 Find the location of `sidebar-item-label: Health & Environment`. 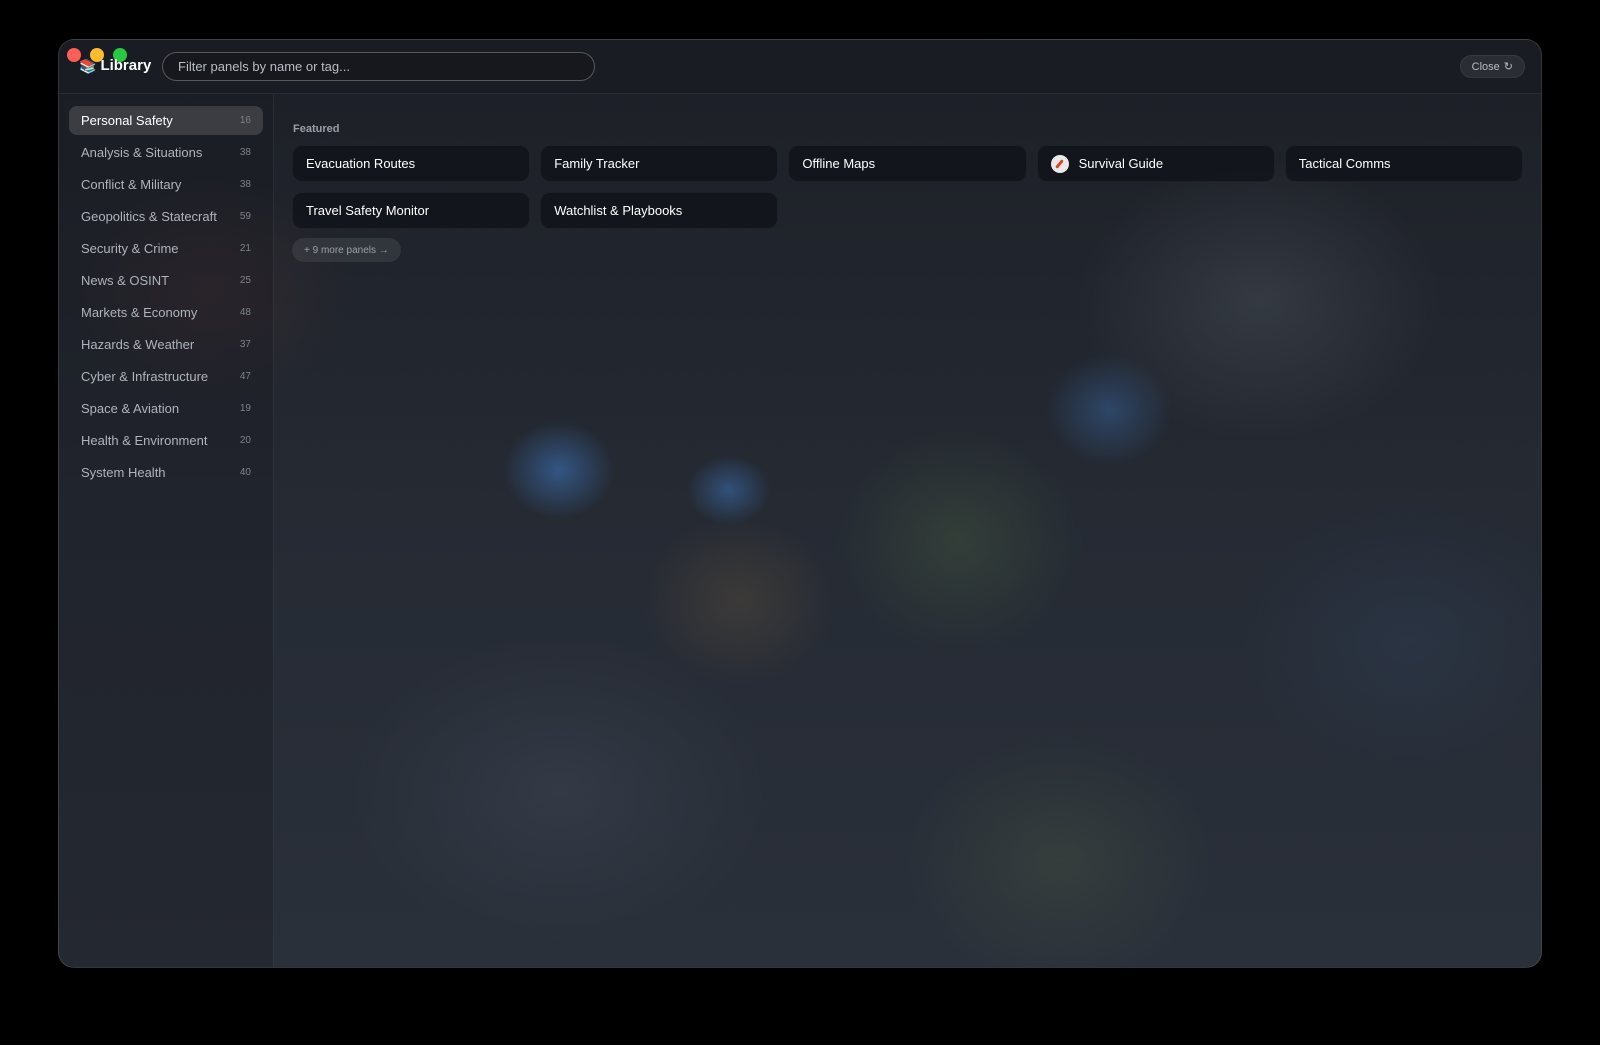

sidebar-item-label: Health & Environment is located at coordinates (144, 440).